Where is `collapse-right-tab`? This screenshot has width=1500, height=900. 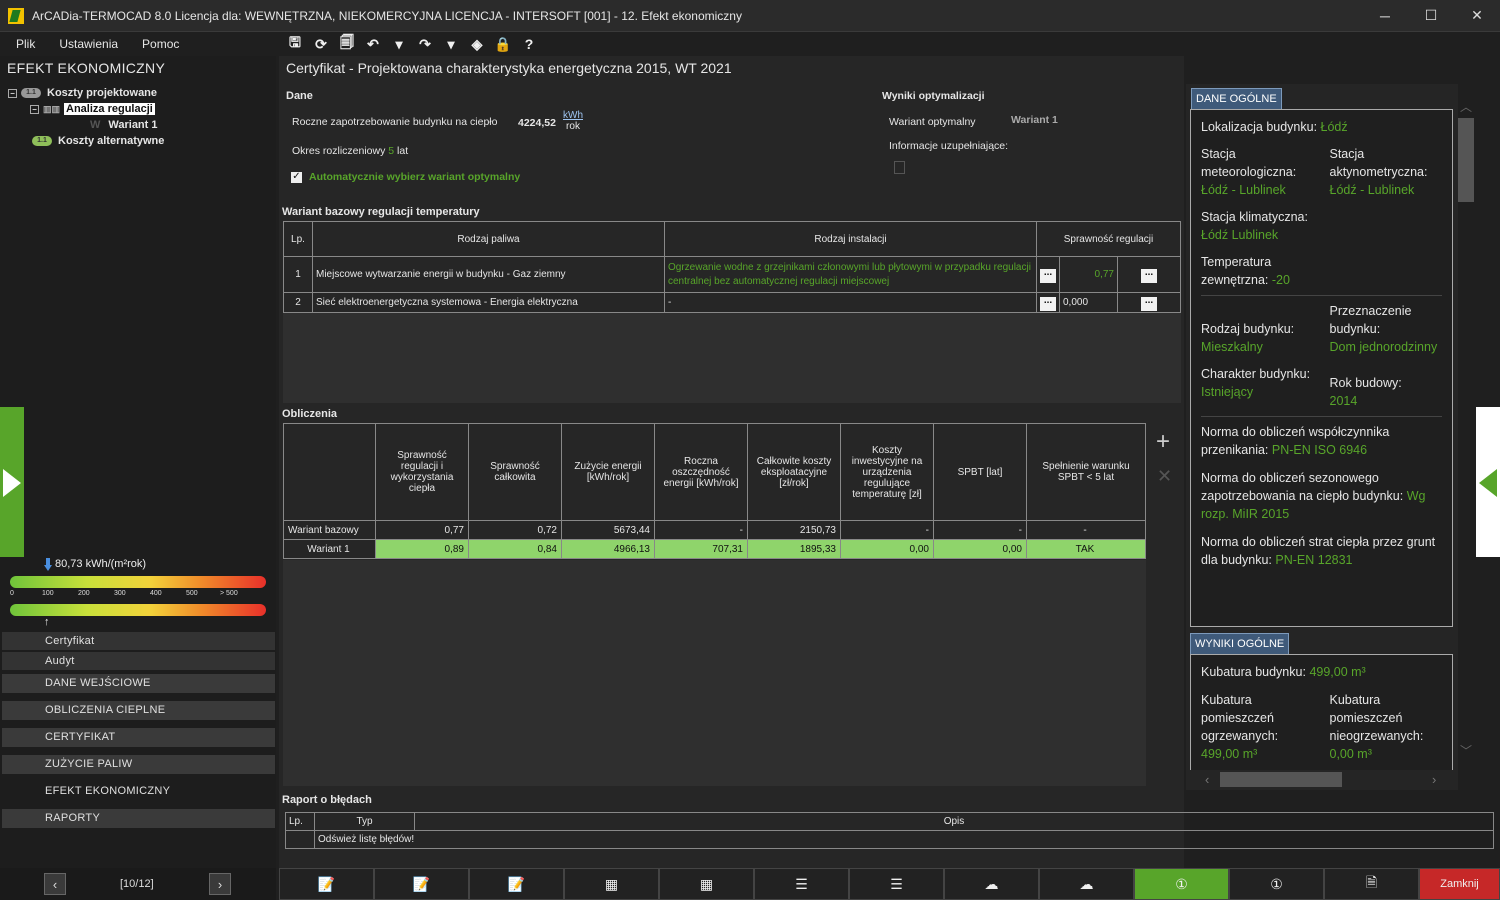
collapse-right-tab is located at coordinates (1488, 482).